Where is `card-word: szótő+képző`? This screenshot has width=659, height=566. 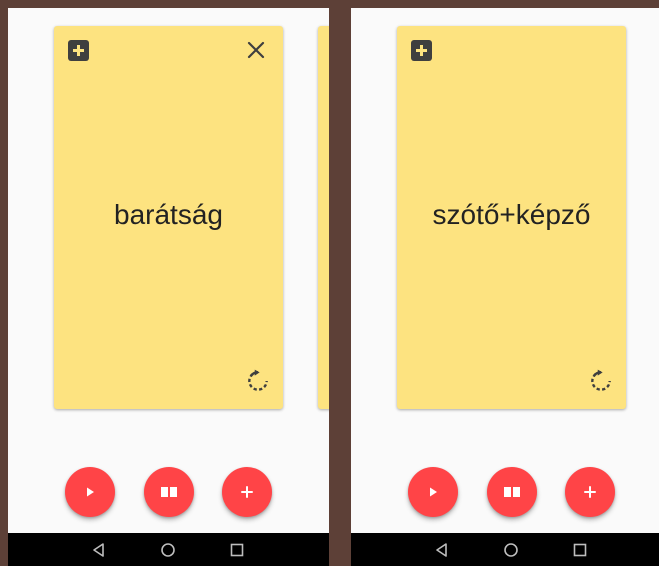
card-word: szótő+képző is located at coordinates (511, 214).